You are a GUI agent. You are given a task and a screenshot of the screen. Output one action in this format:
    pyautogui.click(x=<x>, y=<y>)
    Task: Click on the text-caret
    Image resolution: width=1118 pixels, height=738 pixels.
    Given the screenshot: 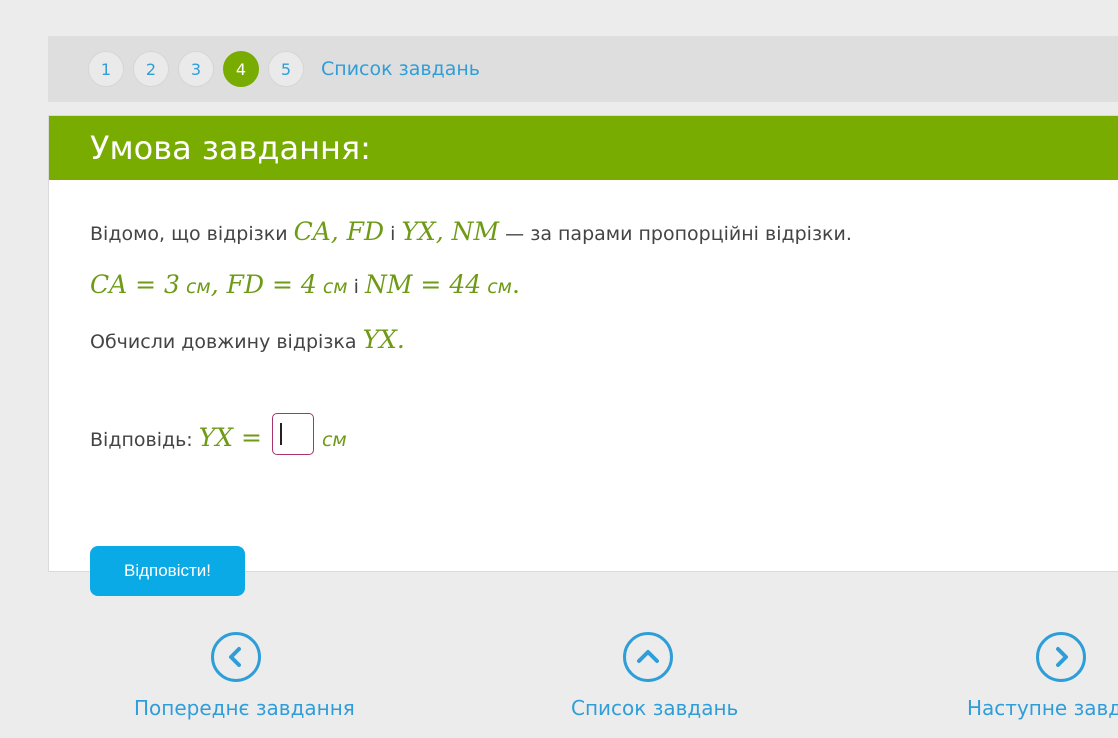 What is the action you would take?
    pyautogui.click(x=280, y=434)
    